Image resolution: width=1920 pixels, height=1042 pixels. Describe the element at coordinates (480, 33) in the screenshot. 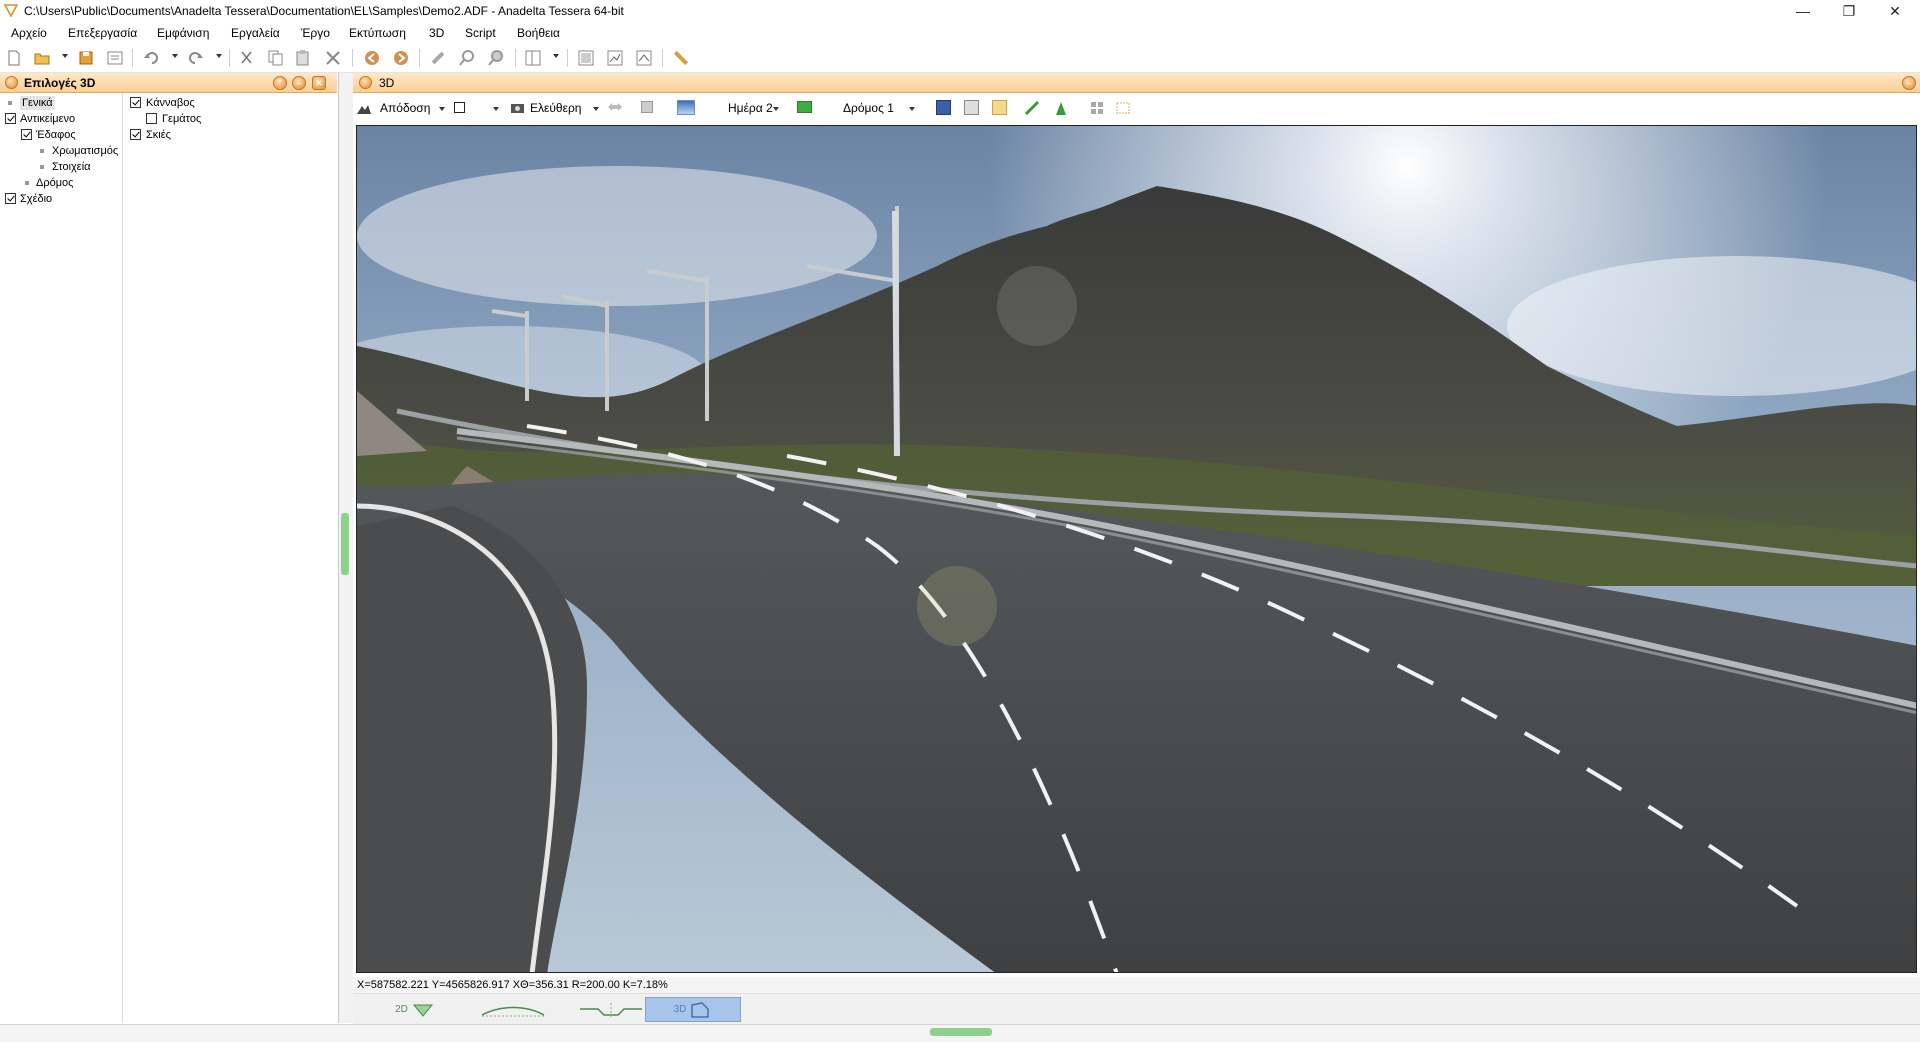

I see `menu-script: Script` at that location.